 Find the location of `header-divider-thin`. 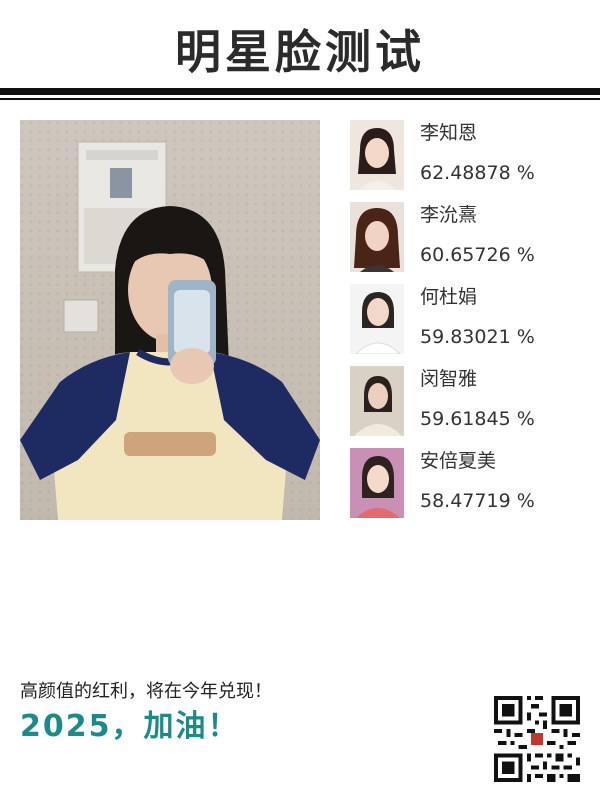

header-divider-thin is located at coordinates (300, 99).